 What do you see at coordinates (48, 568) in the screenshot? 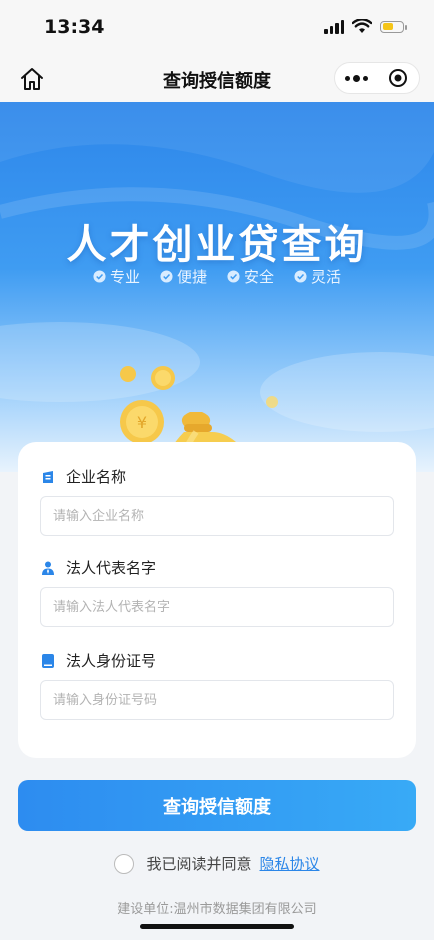
I see `person-icon` at bounding box center [48, 568].